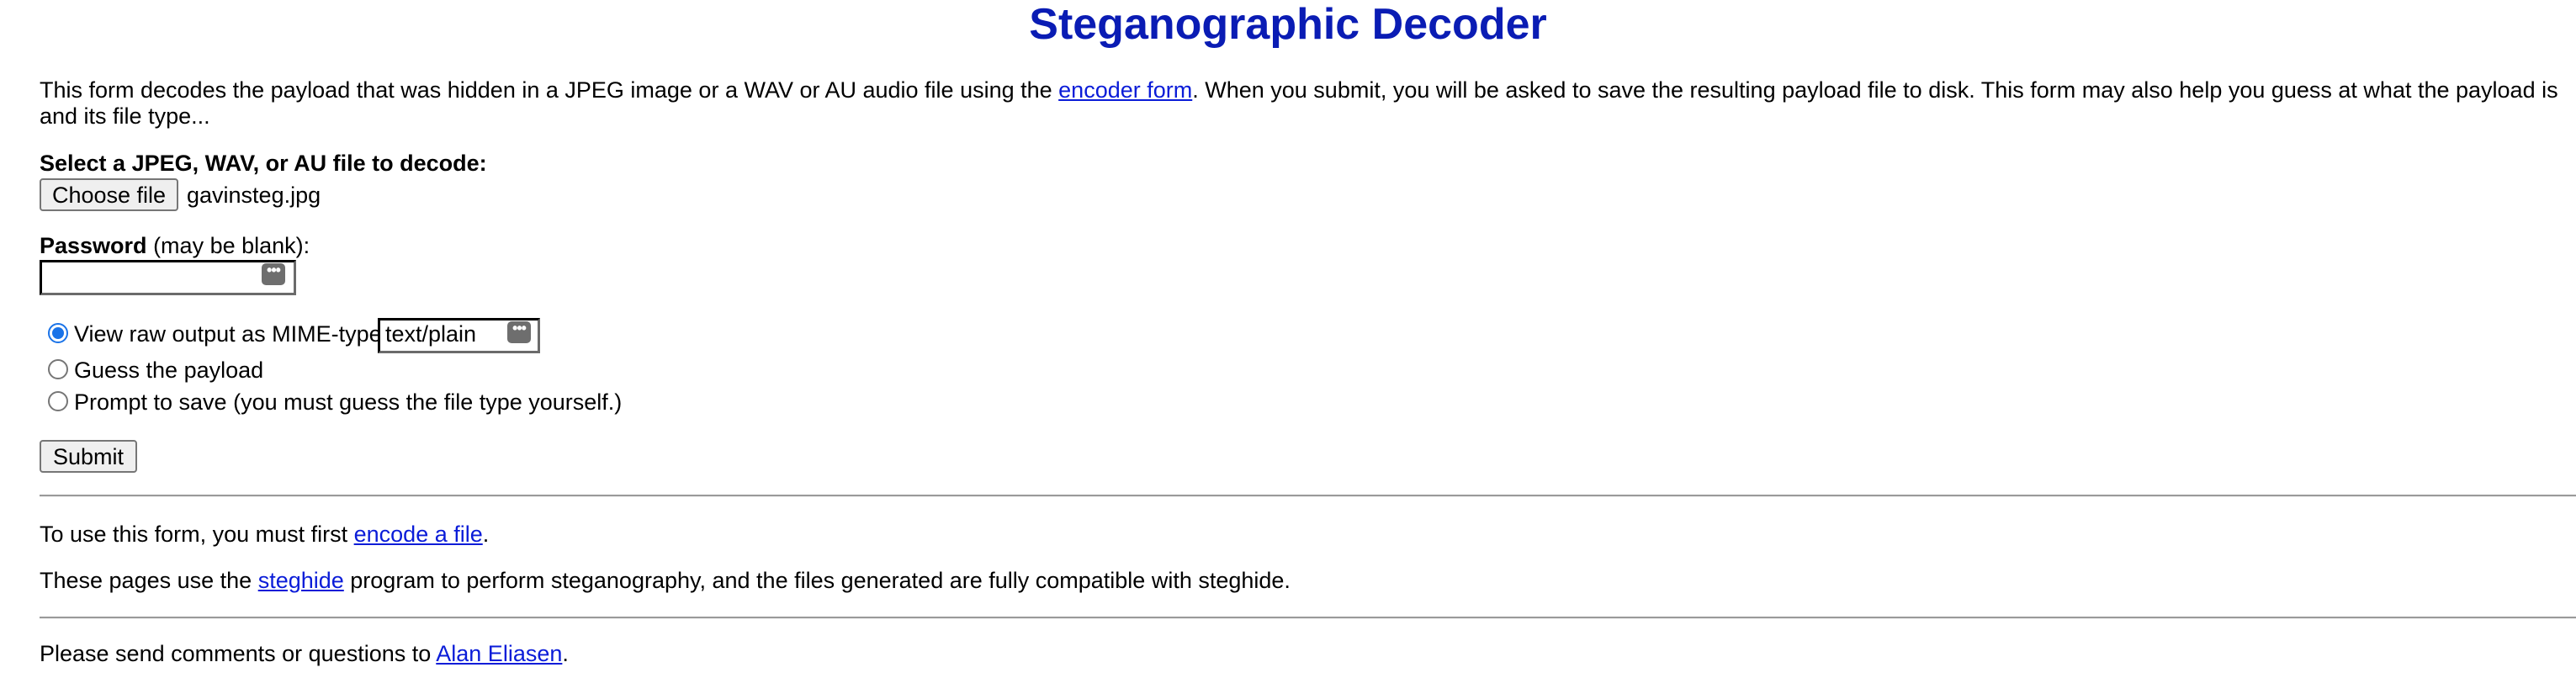  What do you see at coordinates (58, 401) in the screenshot?
I see `radio-prompt-save` at bounding box center [58, 401].